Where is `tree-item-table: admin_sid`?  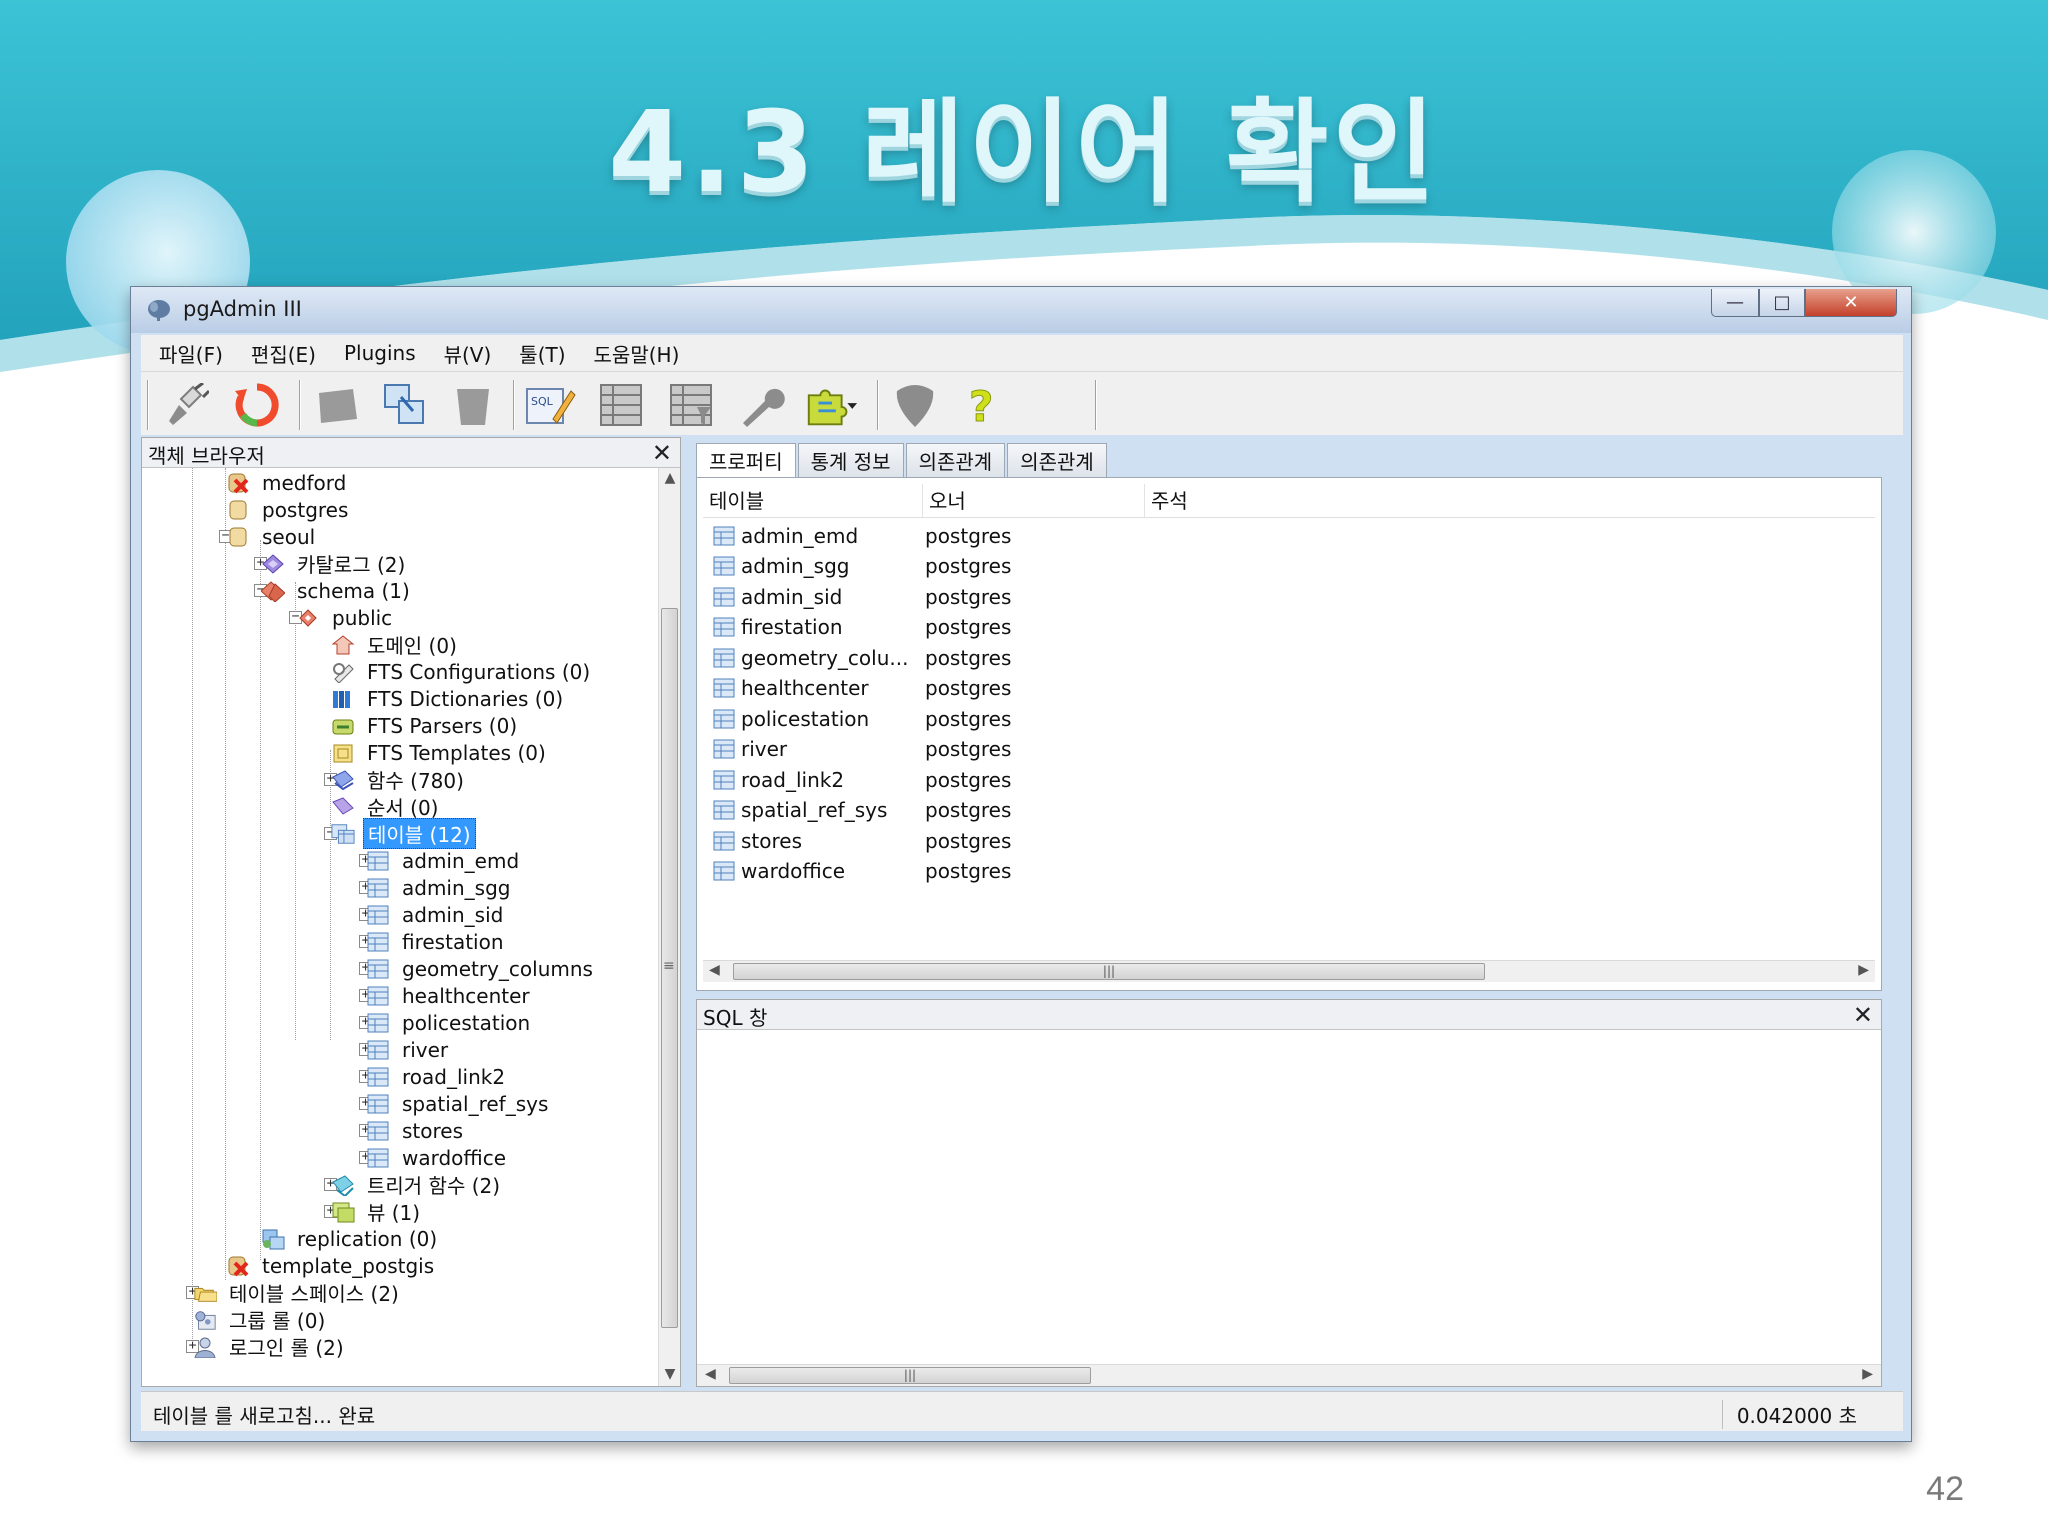
tree-item-table: admin_sid is located at coordinates (436, 914).